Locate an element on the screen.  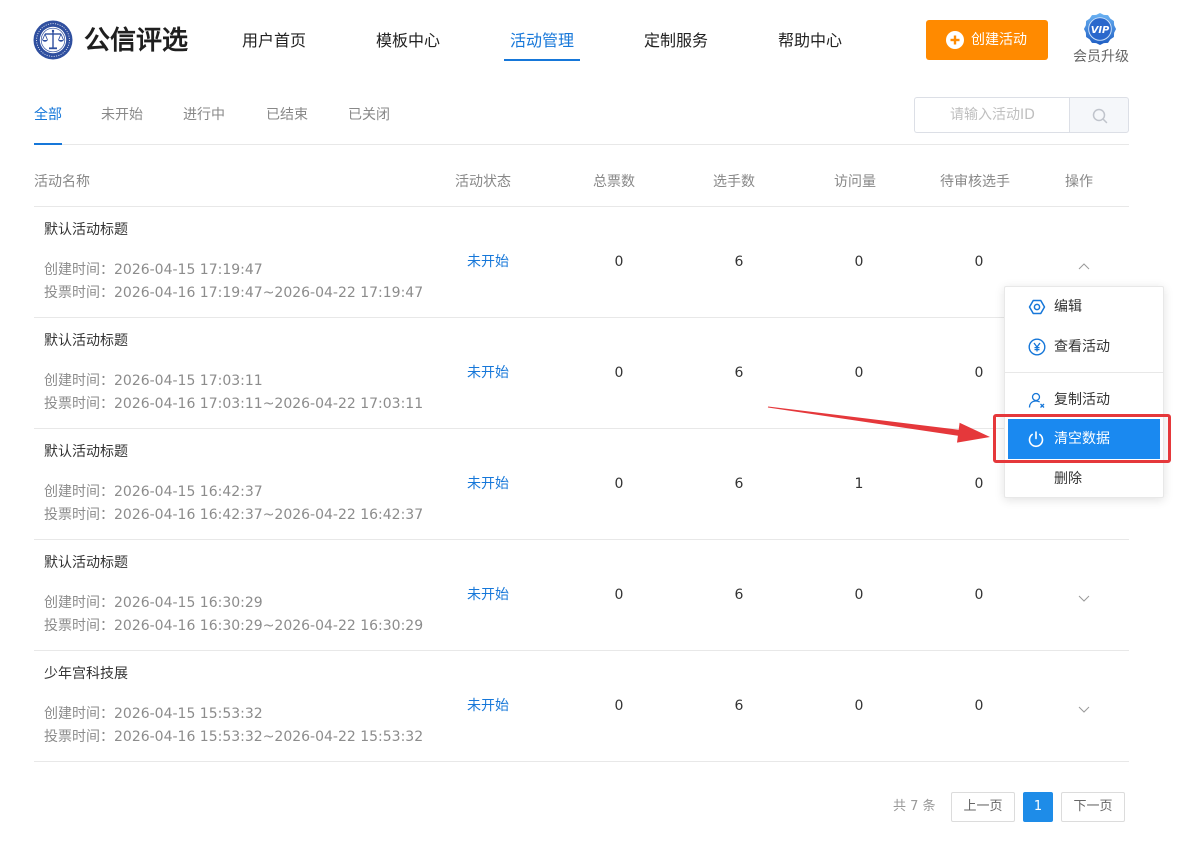
created-time: 创建时间：2026-04-15 16:30:29 is located at coordinates (153, 603).